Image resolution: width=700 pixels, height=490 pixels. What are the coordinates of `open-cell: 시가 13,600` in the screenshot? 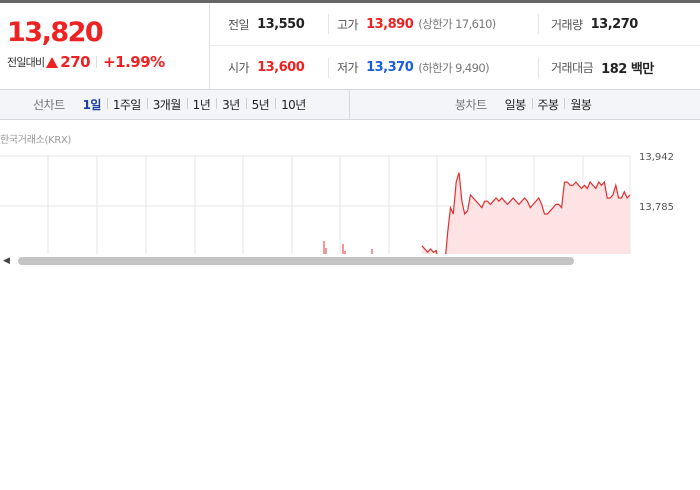 It's located at (269, 68).